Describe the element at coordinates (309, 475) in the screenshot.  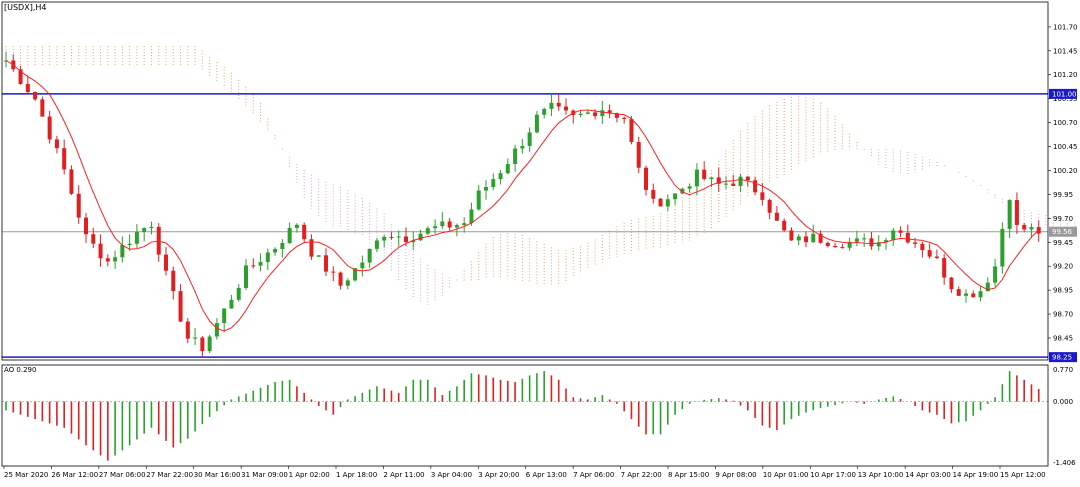
I see `time-tick-label: 1 Apr 02:00` at that location.